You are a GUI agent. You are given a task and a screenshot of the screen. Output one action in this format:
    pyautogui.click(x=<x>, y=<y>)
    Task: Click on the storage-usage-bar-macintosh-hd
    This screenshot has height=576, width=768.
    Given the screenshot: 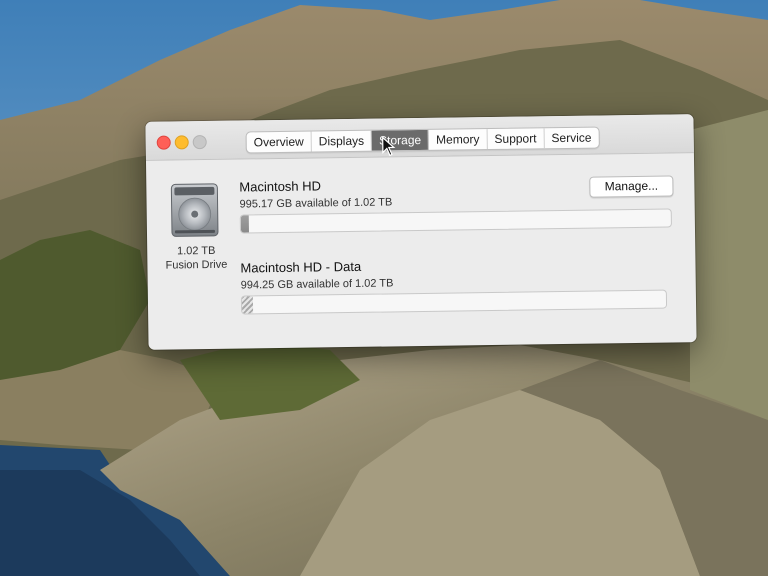 What is the action you would take?
    pyautogui.click(x=455, y=221)
    